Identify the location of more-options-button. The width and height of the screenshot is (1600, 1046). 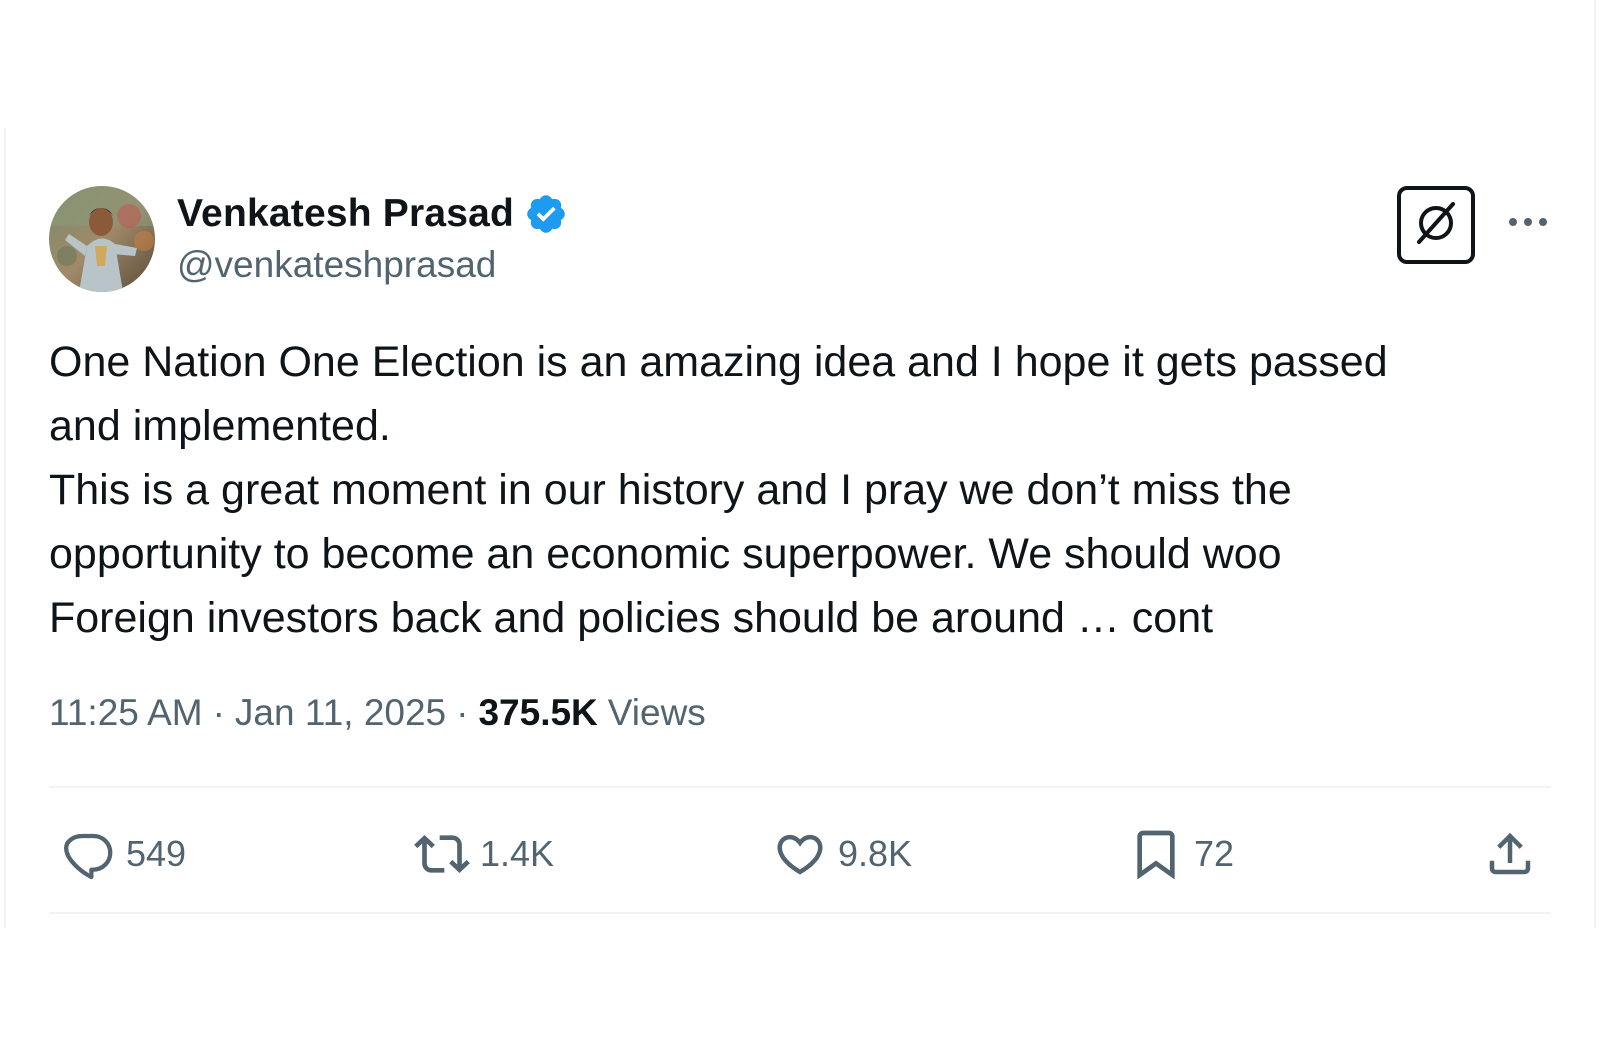
(1528, 223).